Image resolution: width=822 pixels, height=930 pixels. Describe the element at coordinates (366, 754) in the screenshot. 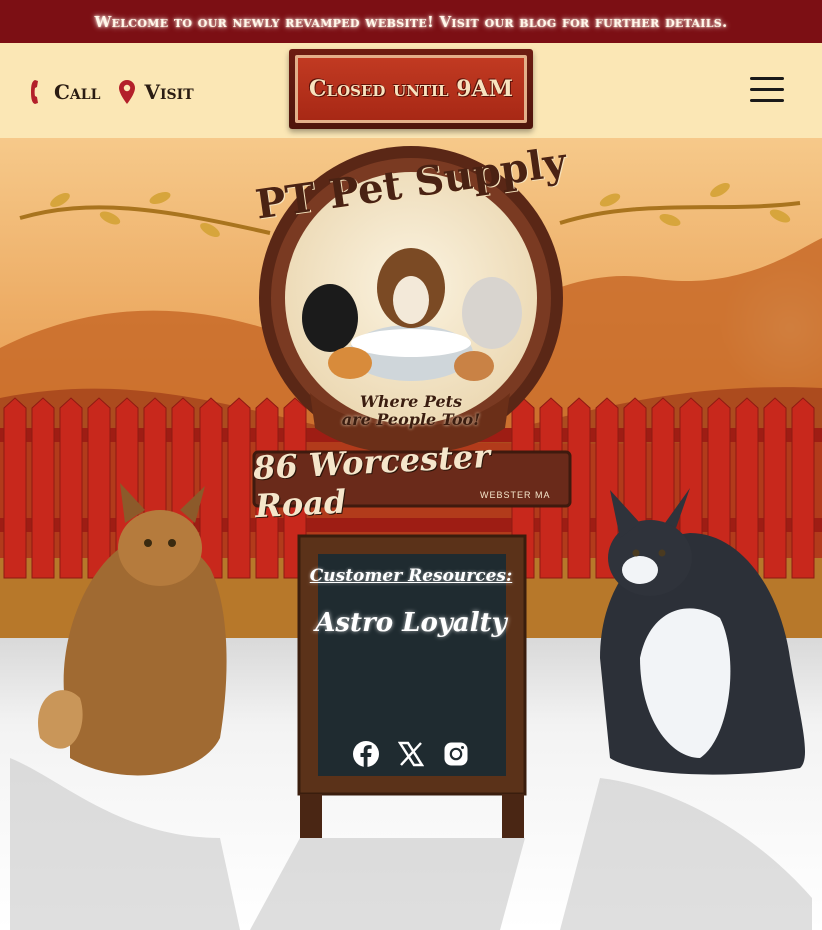

I see `facebook-icon` at that location.